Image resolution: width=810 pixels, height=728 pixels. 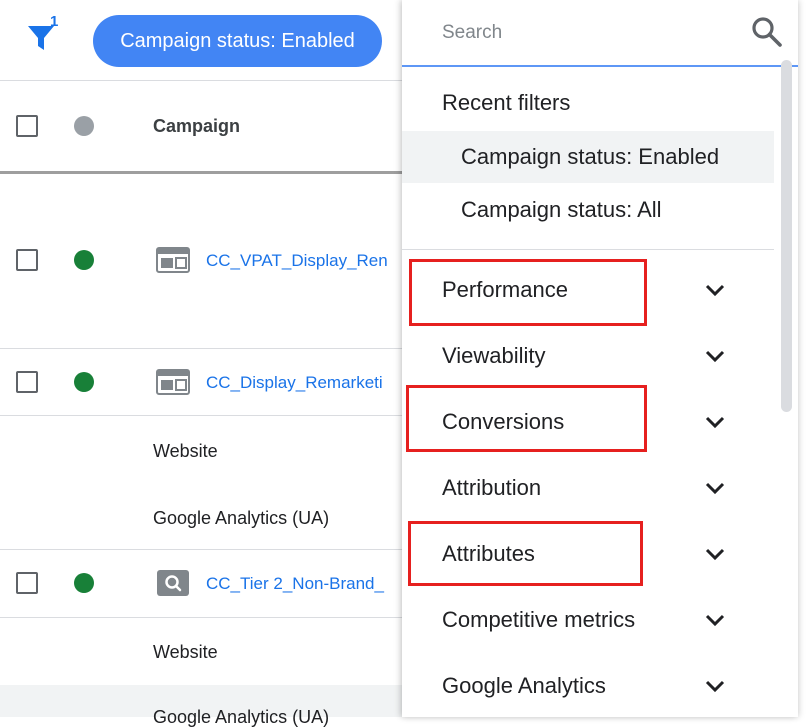 What do you see at coordinates (588, 249) in the screenshot?
I see `section-divider` at bounding box center [588, 249].